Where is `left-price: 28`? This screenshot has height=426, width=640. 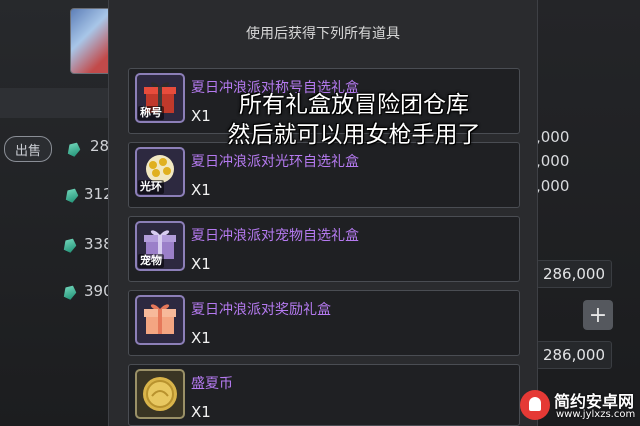 left-price: 28 is located at coordinates (100, 146).